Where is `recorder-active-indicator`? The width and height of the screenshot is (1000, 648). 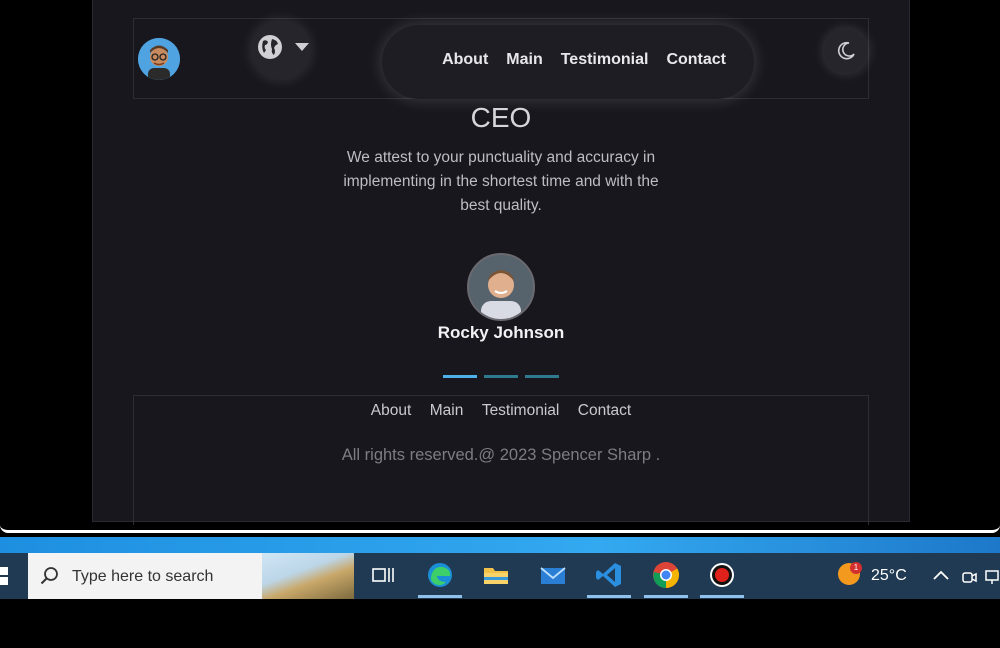
recorder-active-indicator is located at coordinates (722, 596).